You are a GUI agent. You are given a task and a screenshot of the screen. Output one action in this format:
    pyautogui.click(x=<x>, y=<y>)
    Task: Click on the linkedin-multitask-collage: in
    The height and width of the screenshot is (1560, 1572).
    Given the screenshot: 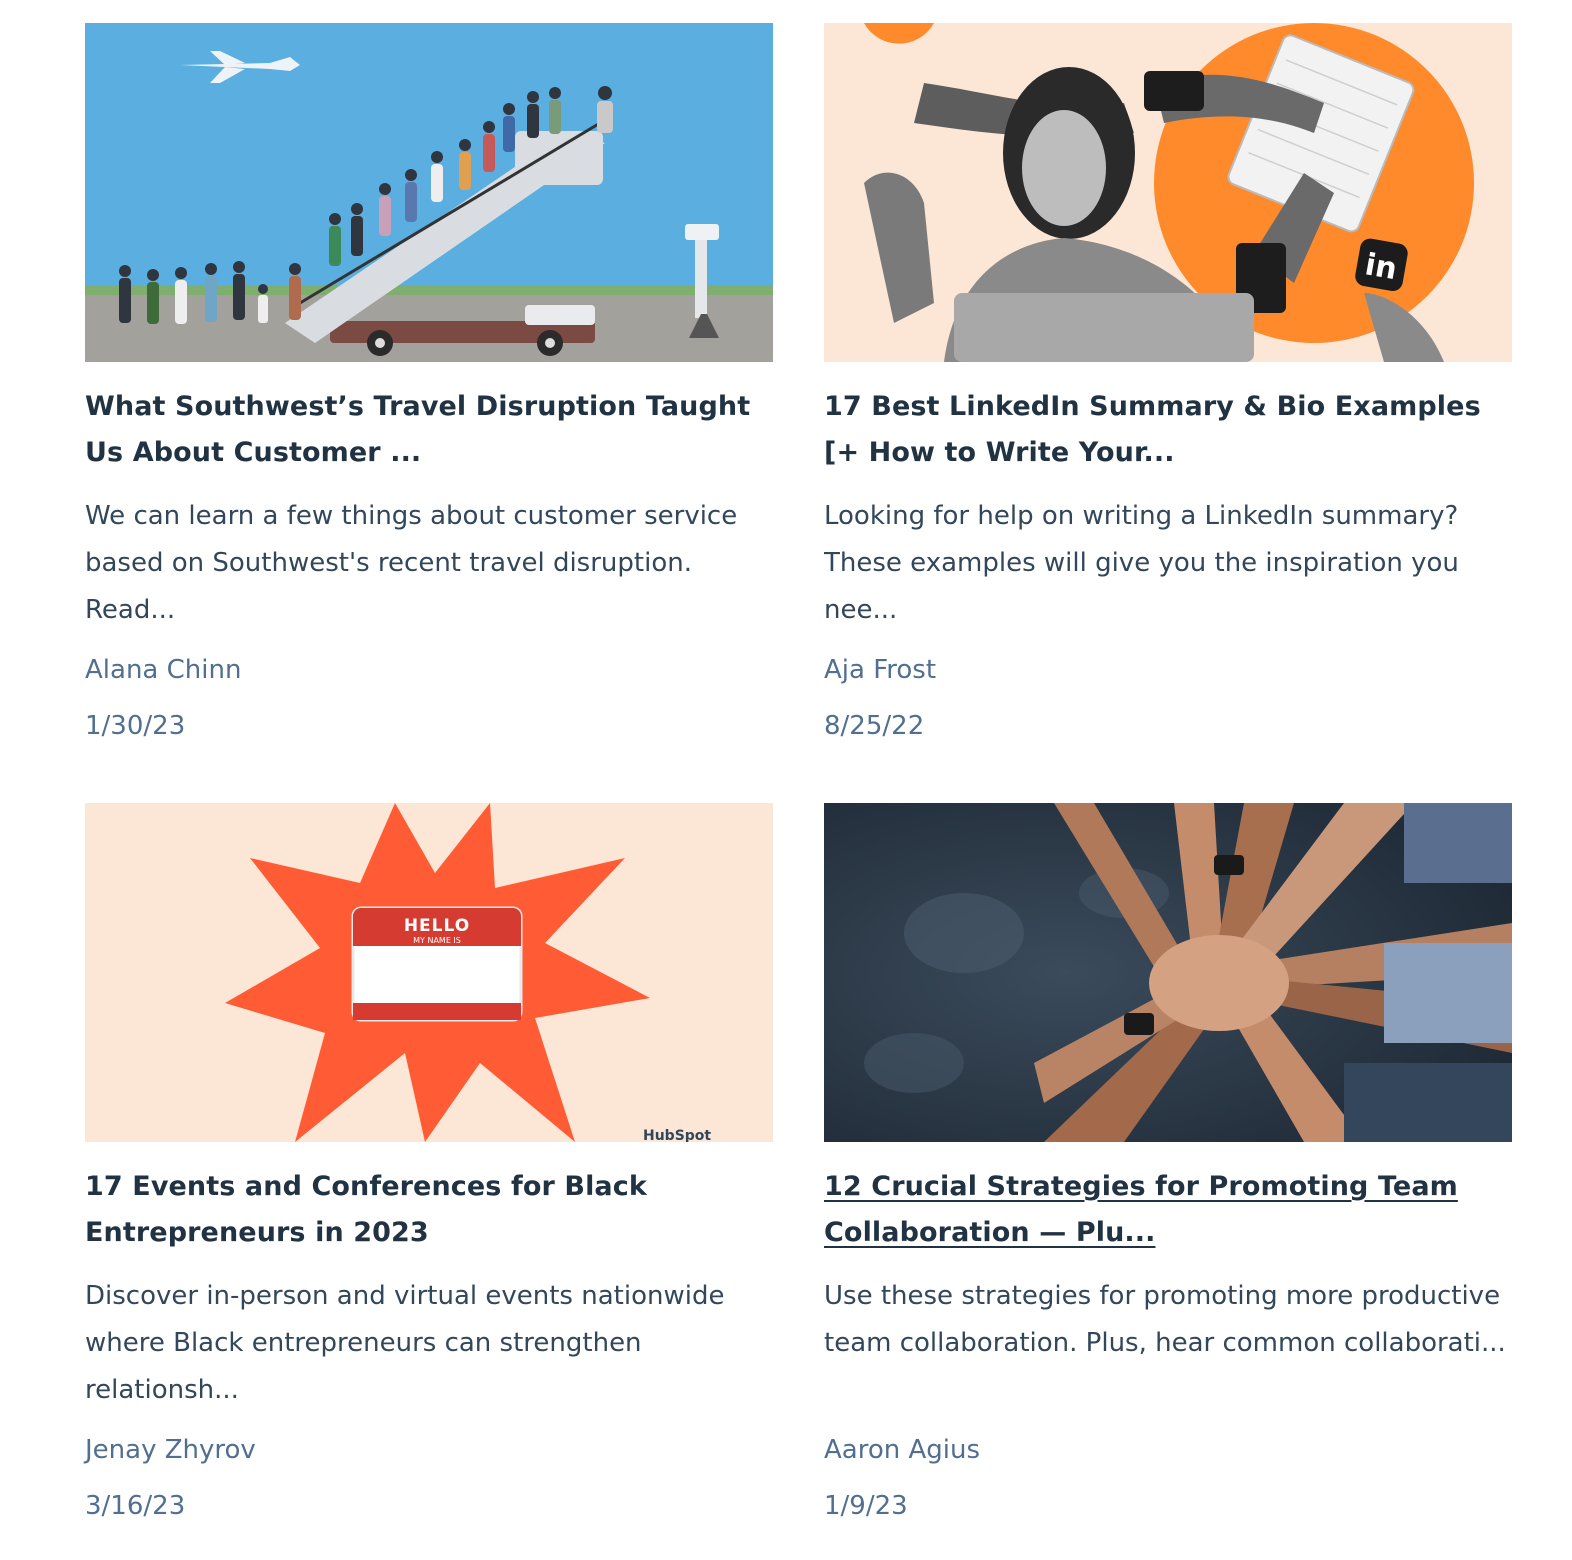 What is the action you would take?
    pyautogui.click(x=1168, y=192)
    